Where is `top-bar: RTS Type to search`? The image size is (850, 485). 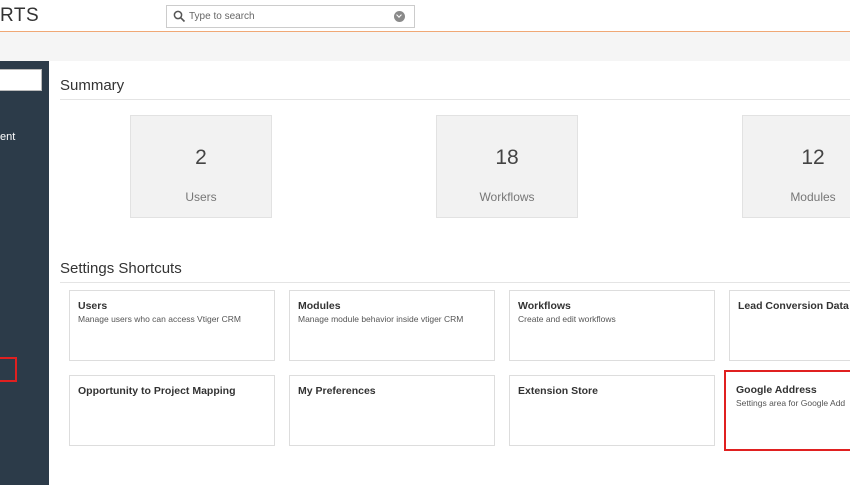
top-bar: RTS Type to search is located at coordinates (425, 16).